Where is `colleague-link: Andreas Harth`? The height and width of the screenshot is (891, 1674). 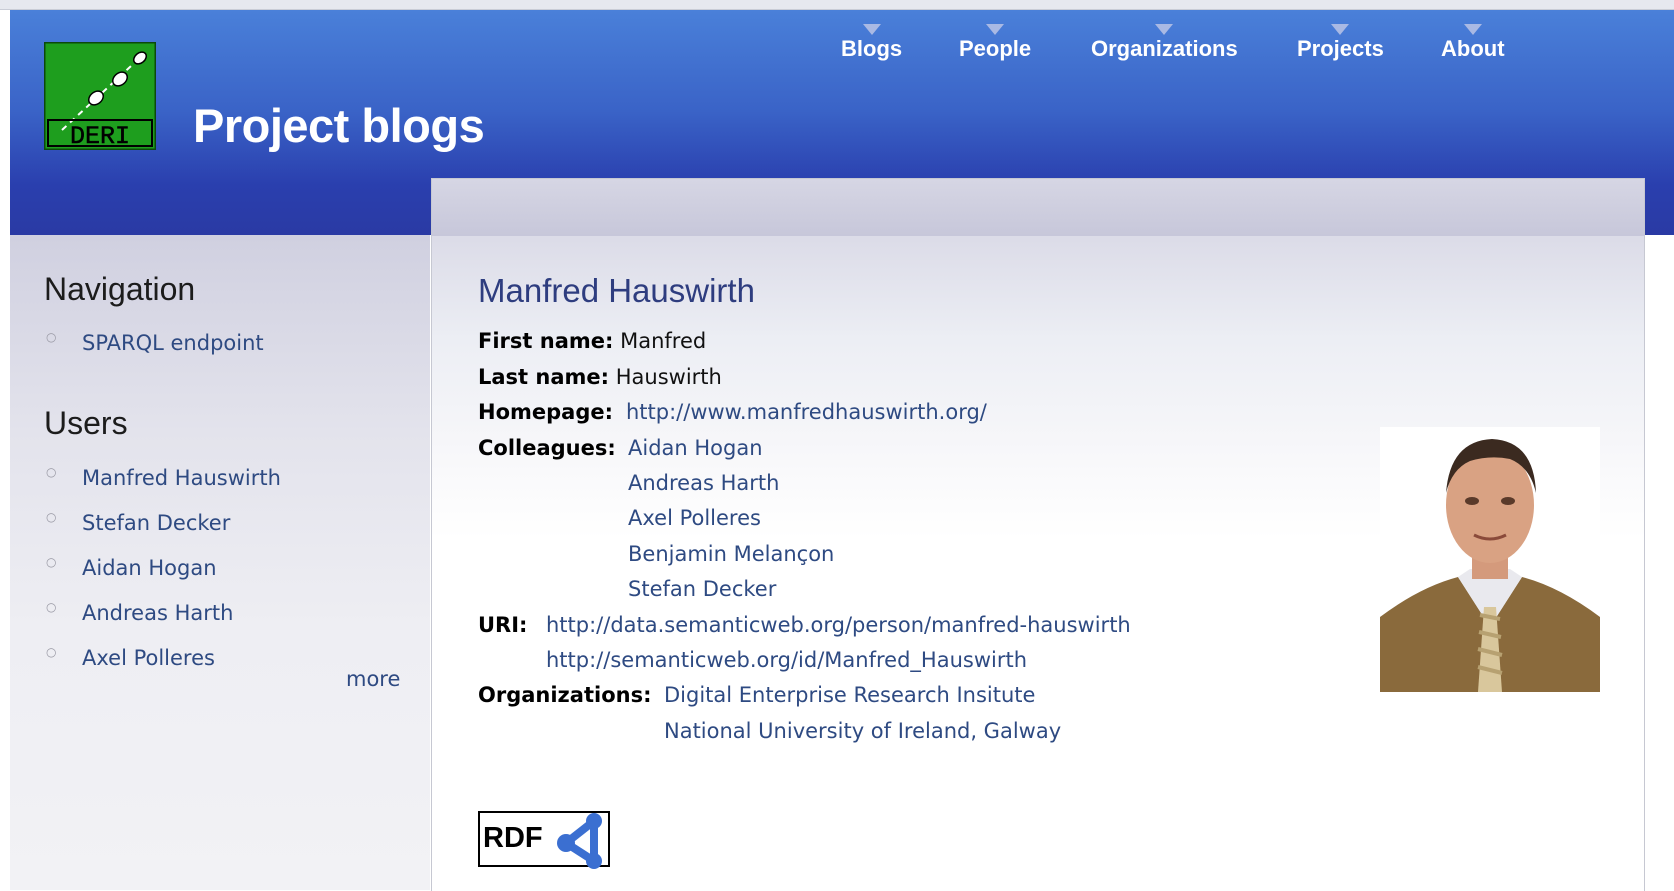
colleague-link: Andreas Harth is located at coordinates (703, 483).